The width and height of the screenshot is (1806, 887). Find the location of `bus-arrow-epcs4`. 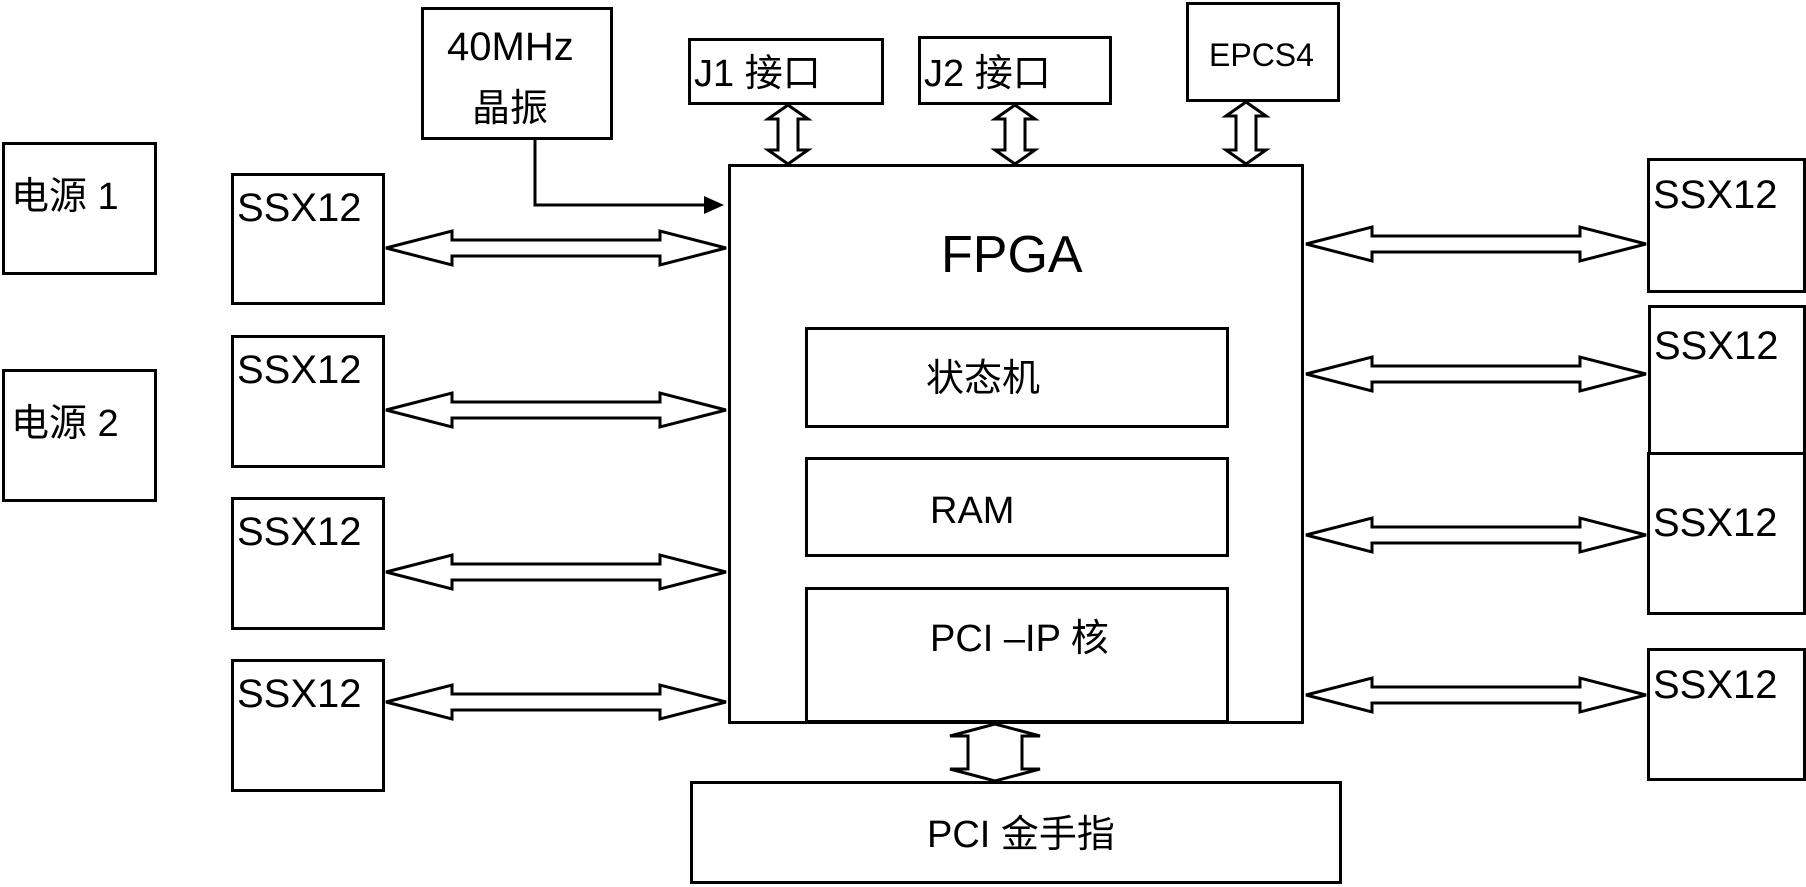

bus-arrow-epcs4 is located at coordinates (1246, 133).